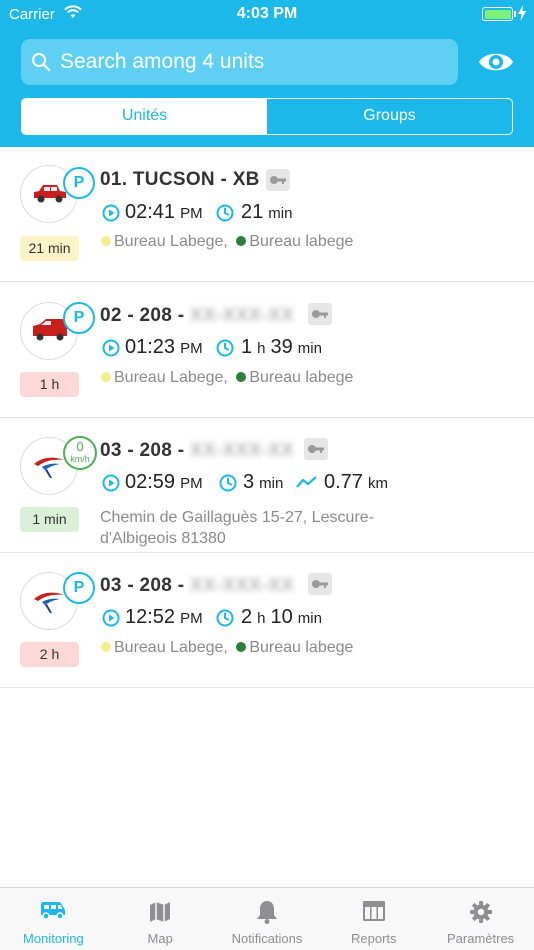 The height and width of the screenshot is (950, 534). Describe the element at coordinates (49, 248) in the screenshot. I see `status-duration-badge: 21 min` at that location.